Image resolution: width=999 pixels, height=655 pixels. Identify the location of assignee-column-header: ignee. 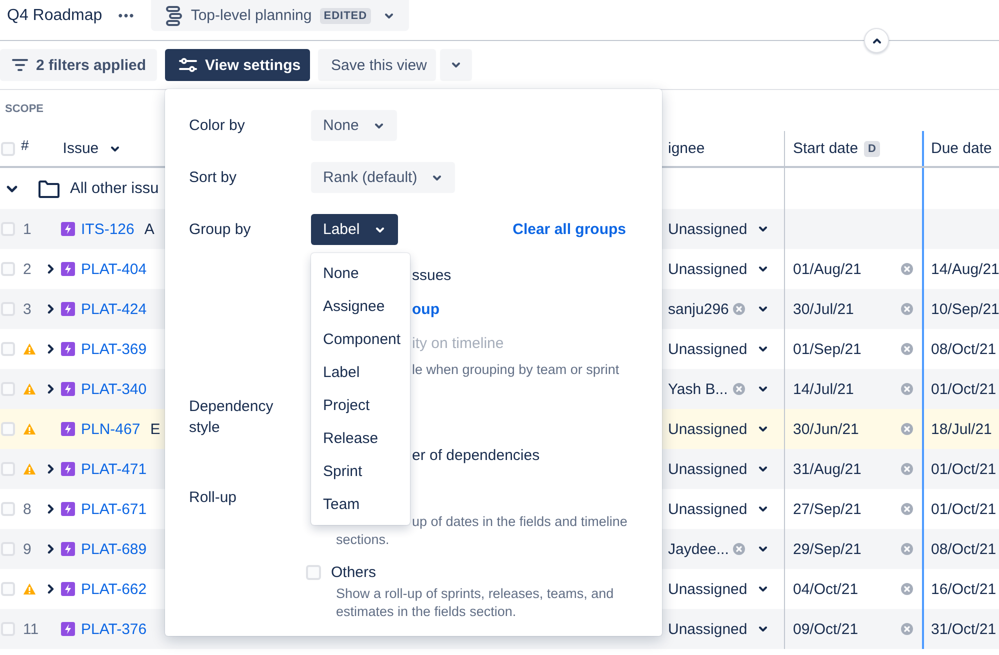
(686, 148).